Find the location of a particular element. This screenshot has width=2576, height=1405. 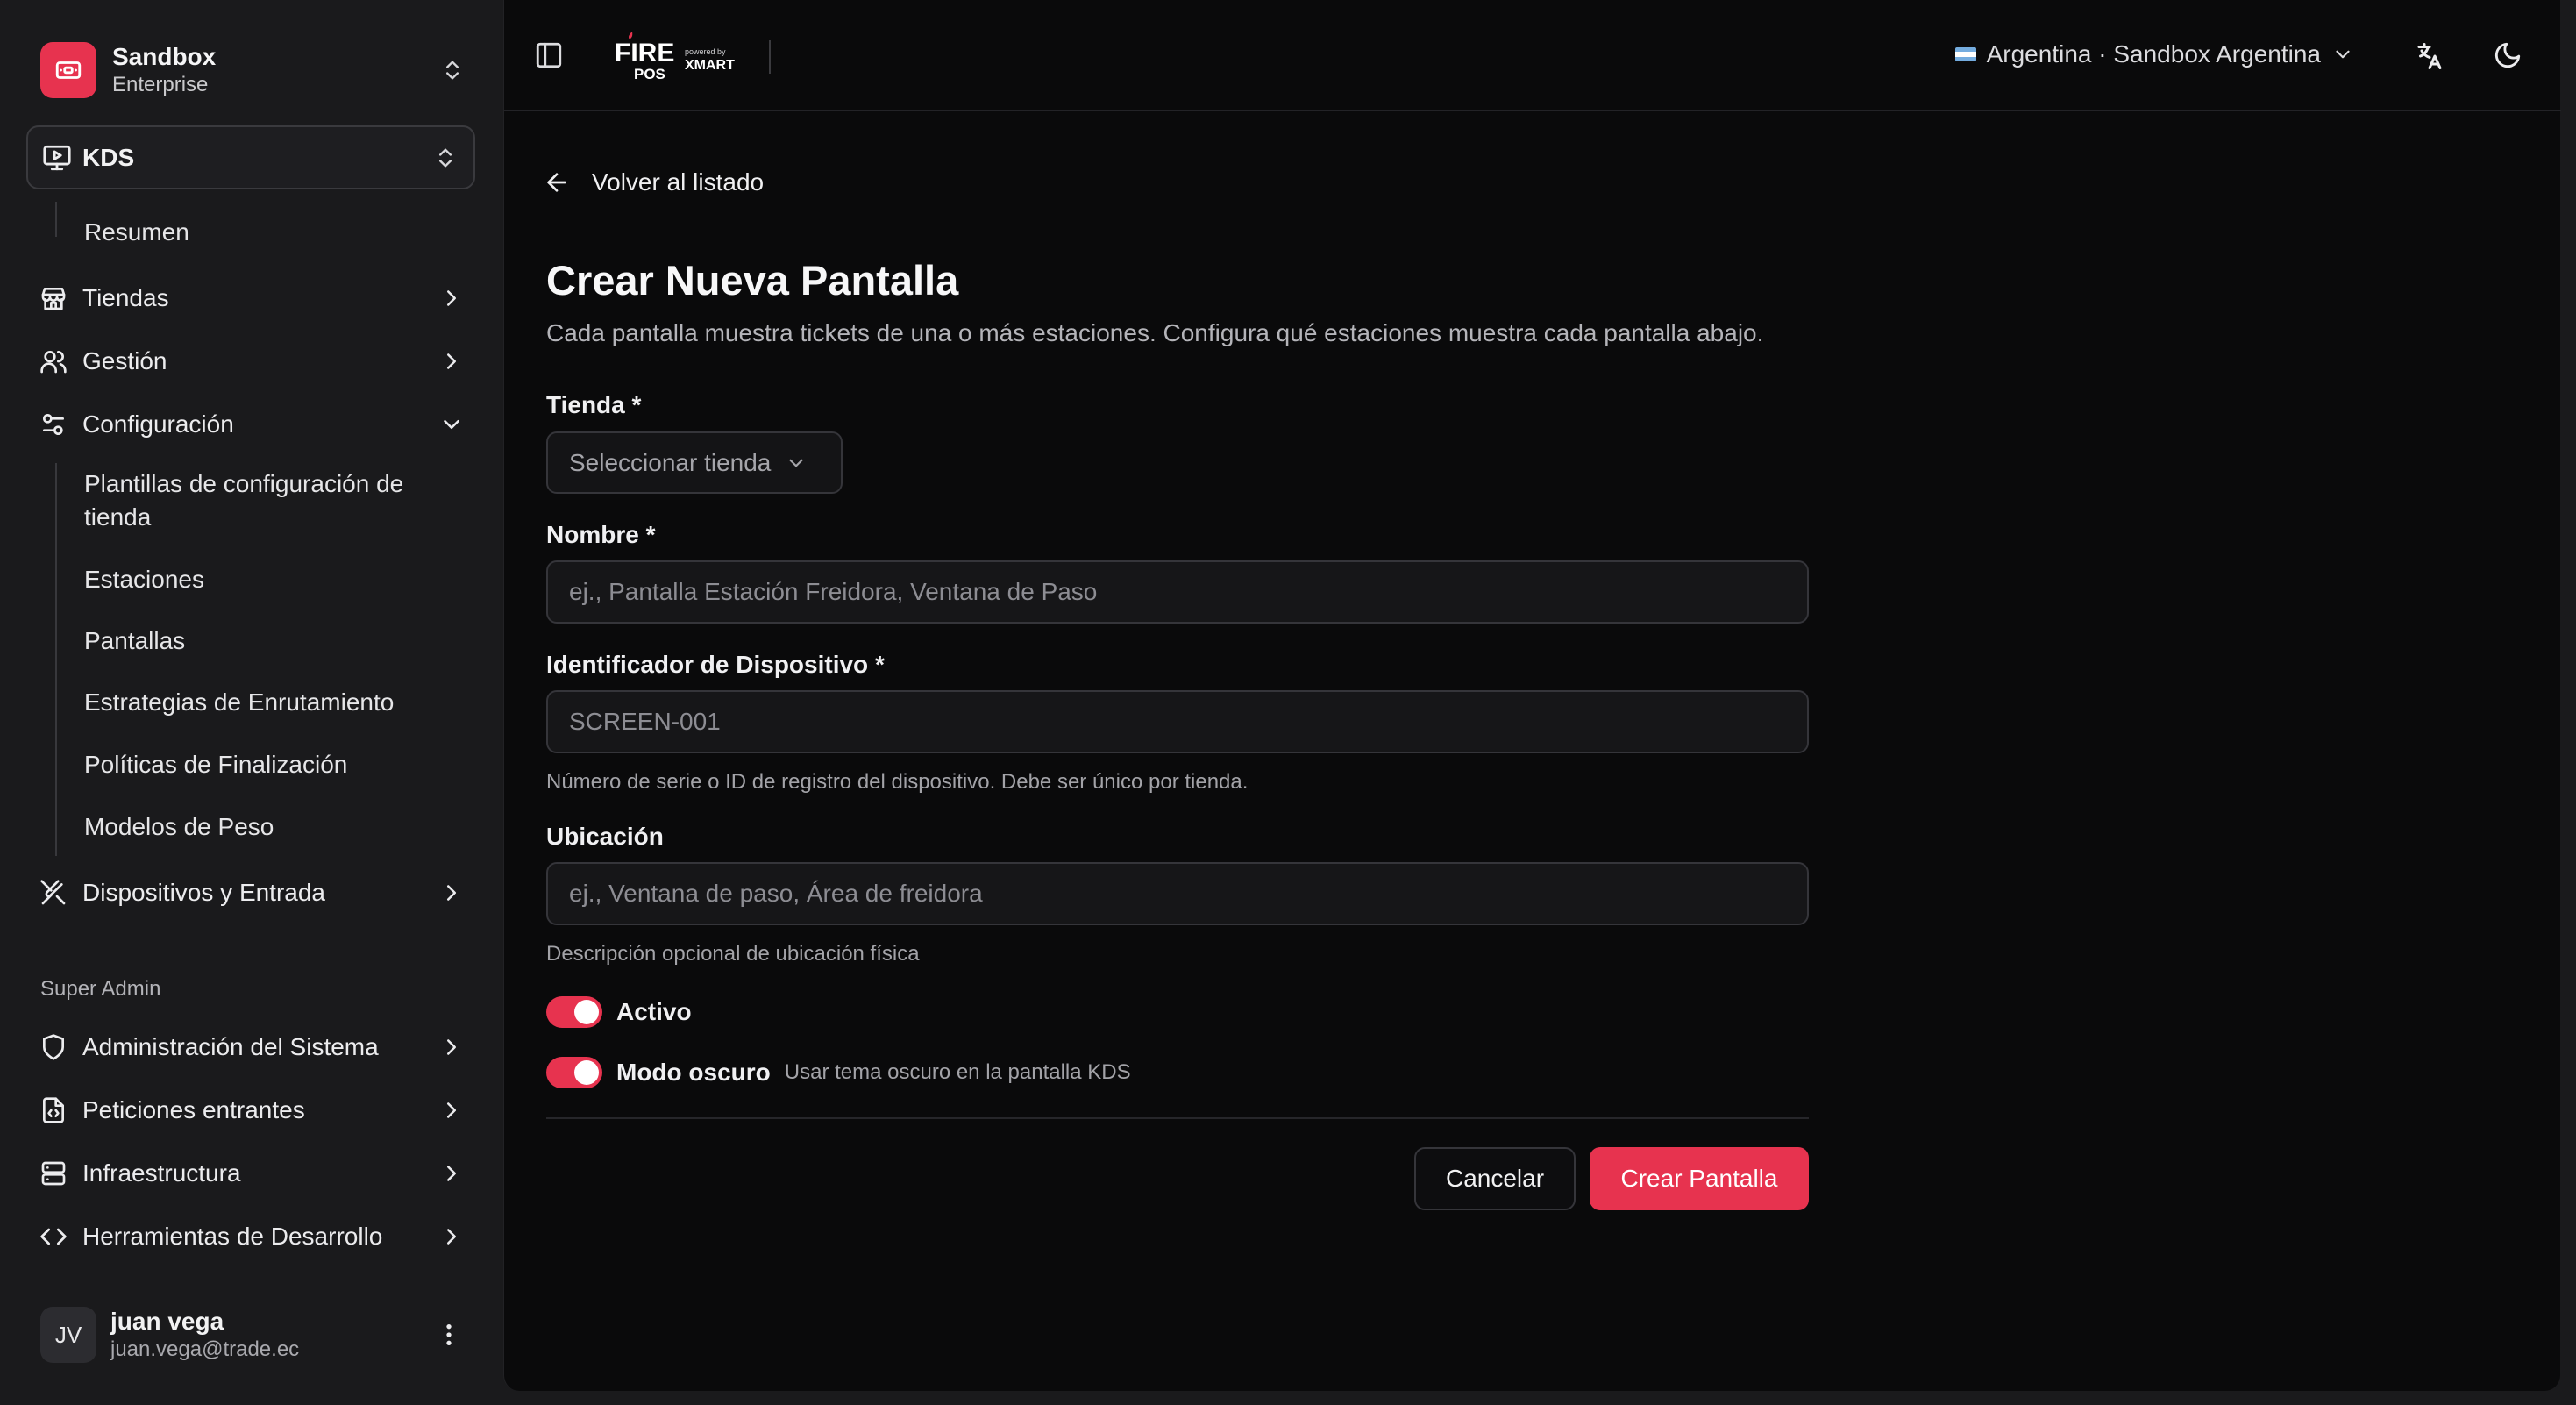

org-name: Sandbox is located at coordinates (164, 57).